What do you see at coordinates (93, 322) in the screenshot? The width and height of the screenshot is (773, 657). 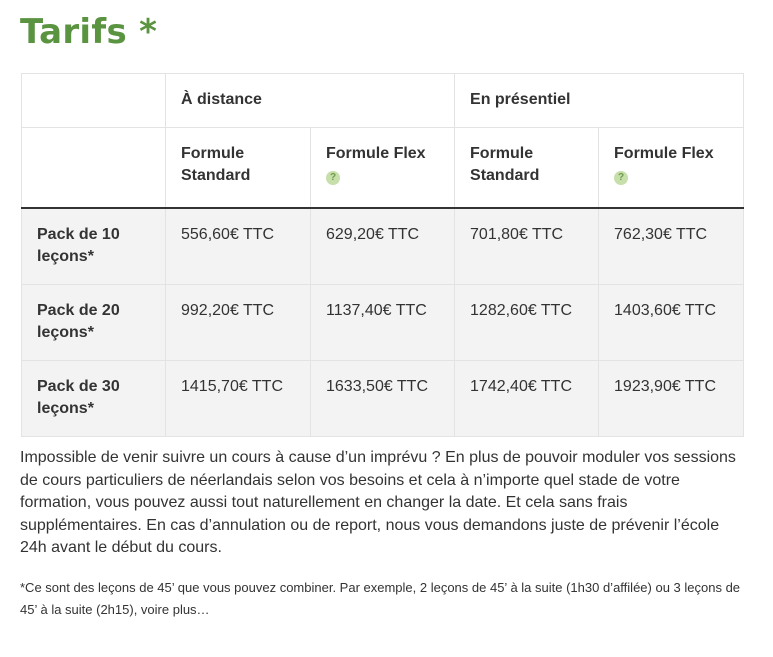 I see `row-label: Pack de 20 leçons*` at bounding box center [93, 322].